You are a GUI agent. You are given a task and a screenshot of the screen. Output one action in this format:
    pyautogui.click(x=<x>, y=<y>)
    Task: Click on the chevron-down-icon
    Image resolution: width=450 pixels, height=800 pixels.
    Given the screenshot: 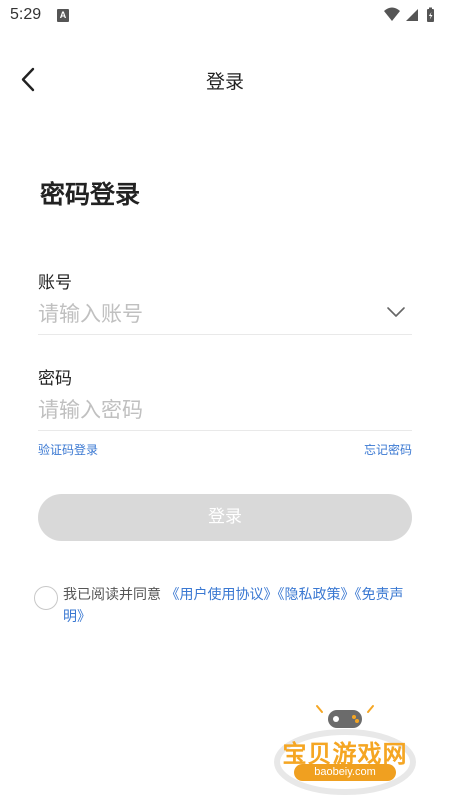 What is the action you would take?
    pyautogui.click(x=396, y=312)
    